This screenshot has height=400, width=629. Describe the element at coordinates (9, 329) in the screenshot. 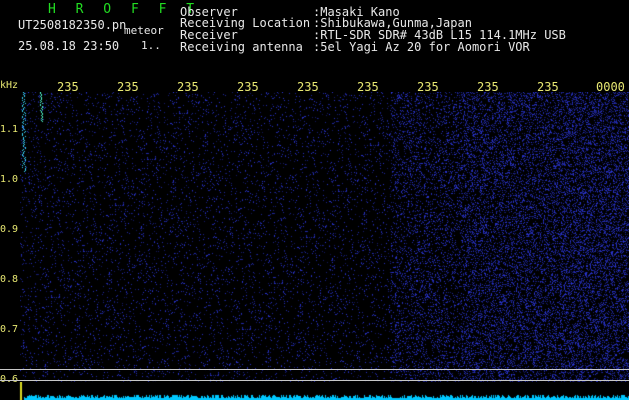

I see `y-tick: 0.7` at that location.